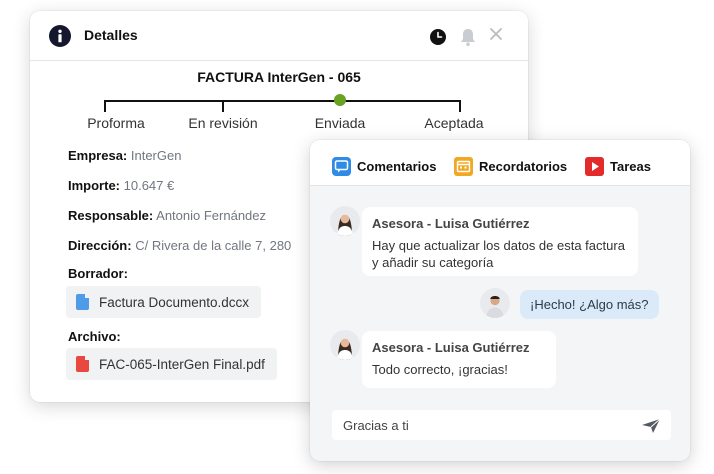  What do you see at coordinates (111, 215) in the screenshot?
I see `field-label: Responsable:` at bounding box center [111, 215].